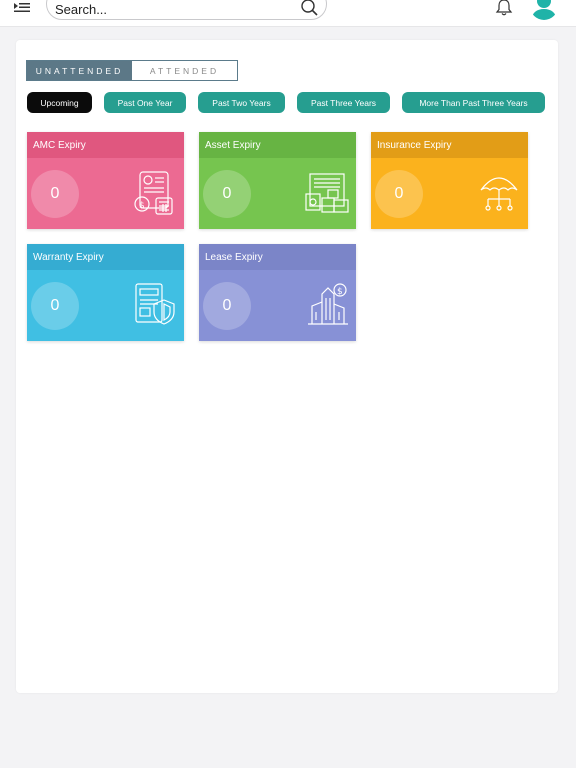 The image size is (576, 768). Describe the element at coordinates (105, 292) in the screenshot. I see `warranty-expiry-card: Warranty Expiry 0` at that location.